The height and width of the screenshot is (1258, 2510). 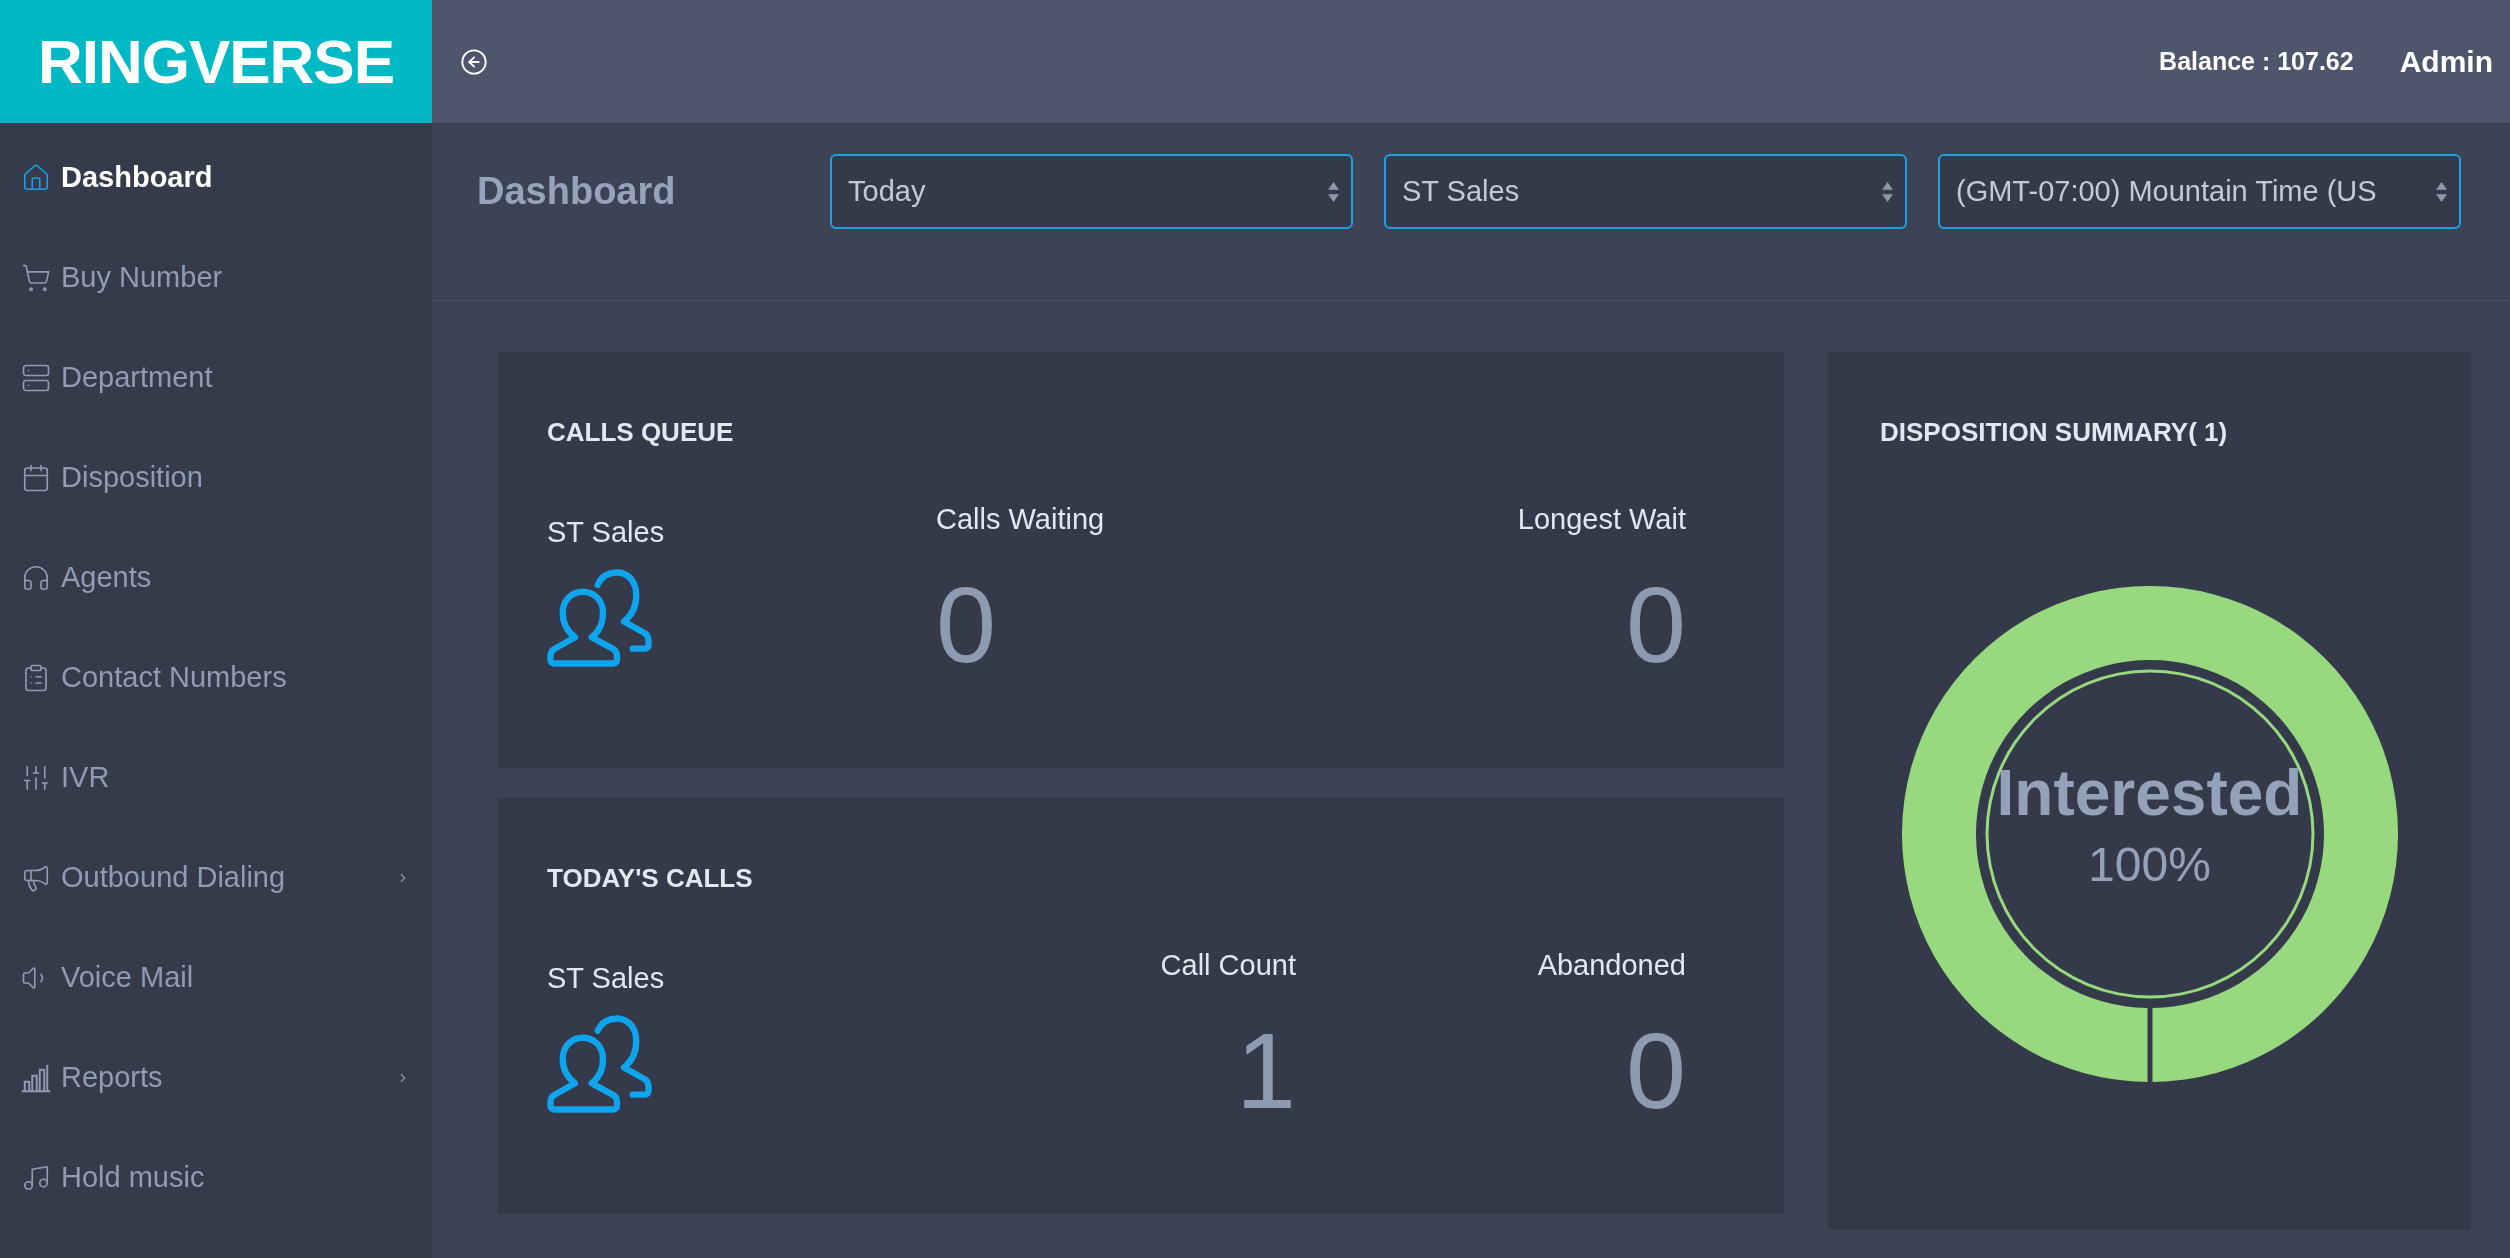 I want to click on server-icon, so click(x=36, y=378).